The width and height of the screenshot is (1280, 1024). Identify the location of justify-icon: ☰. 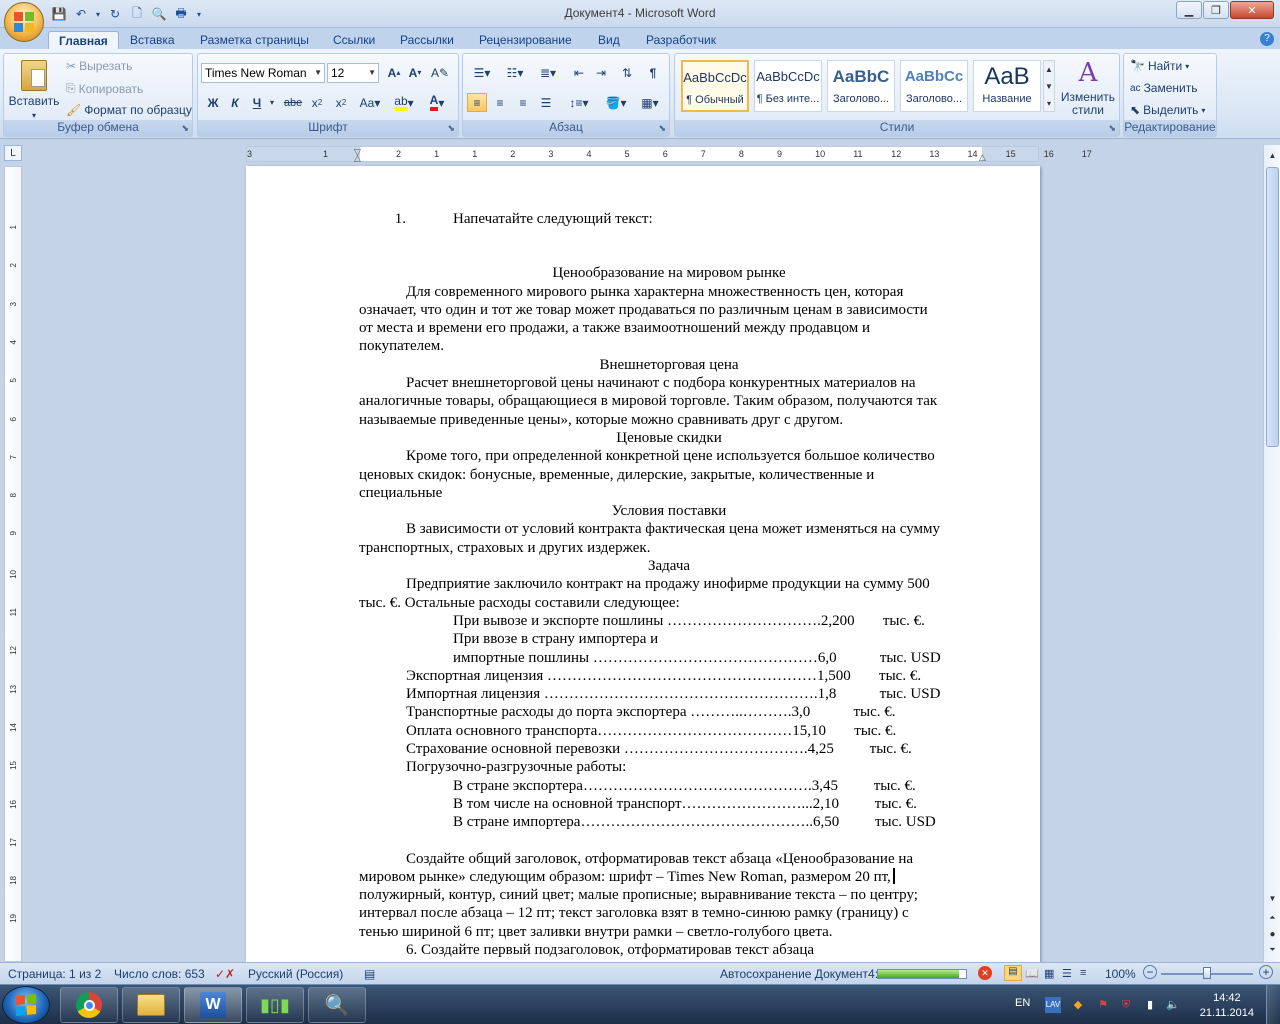
(546, 102).